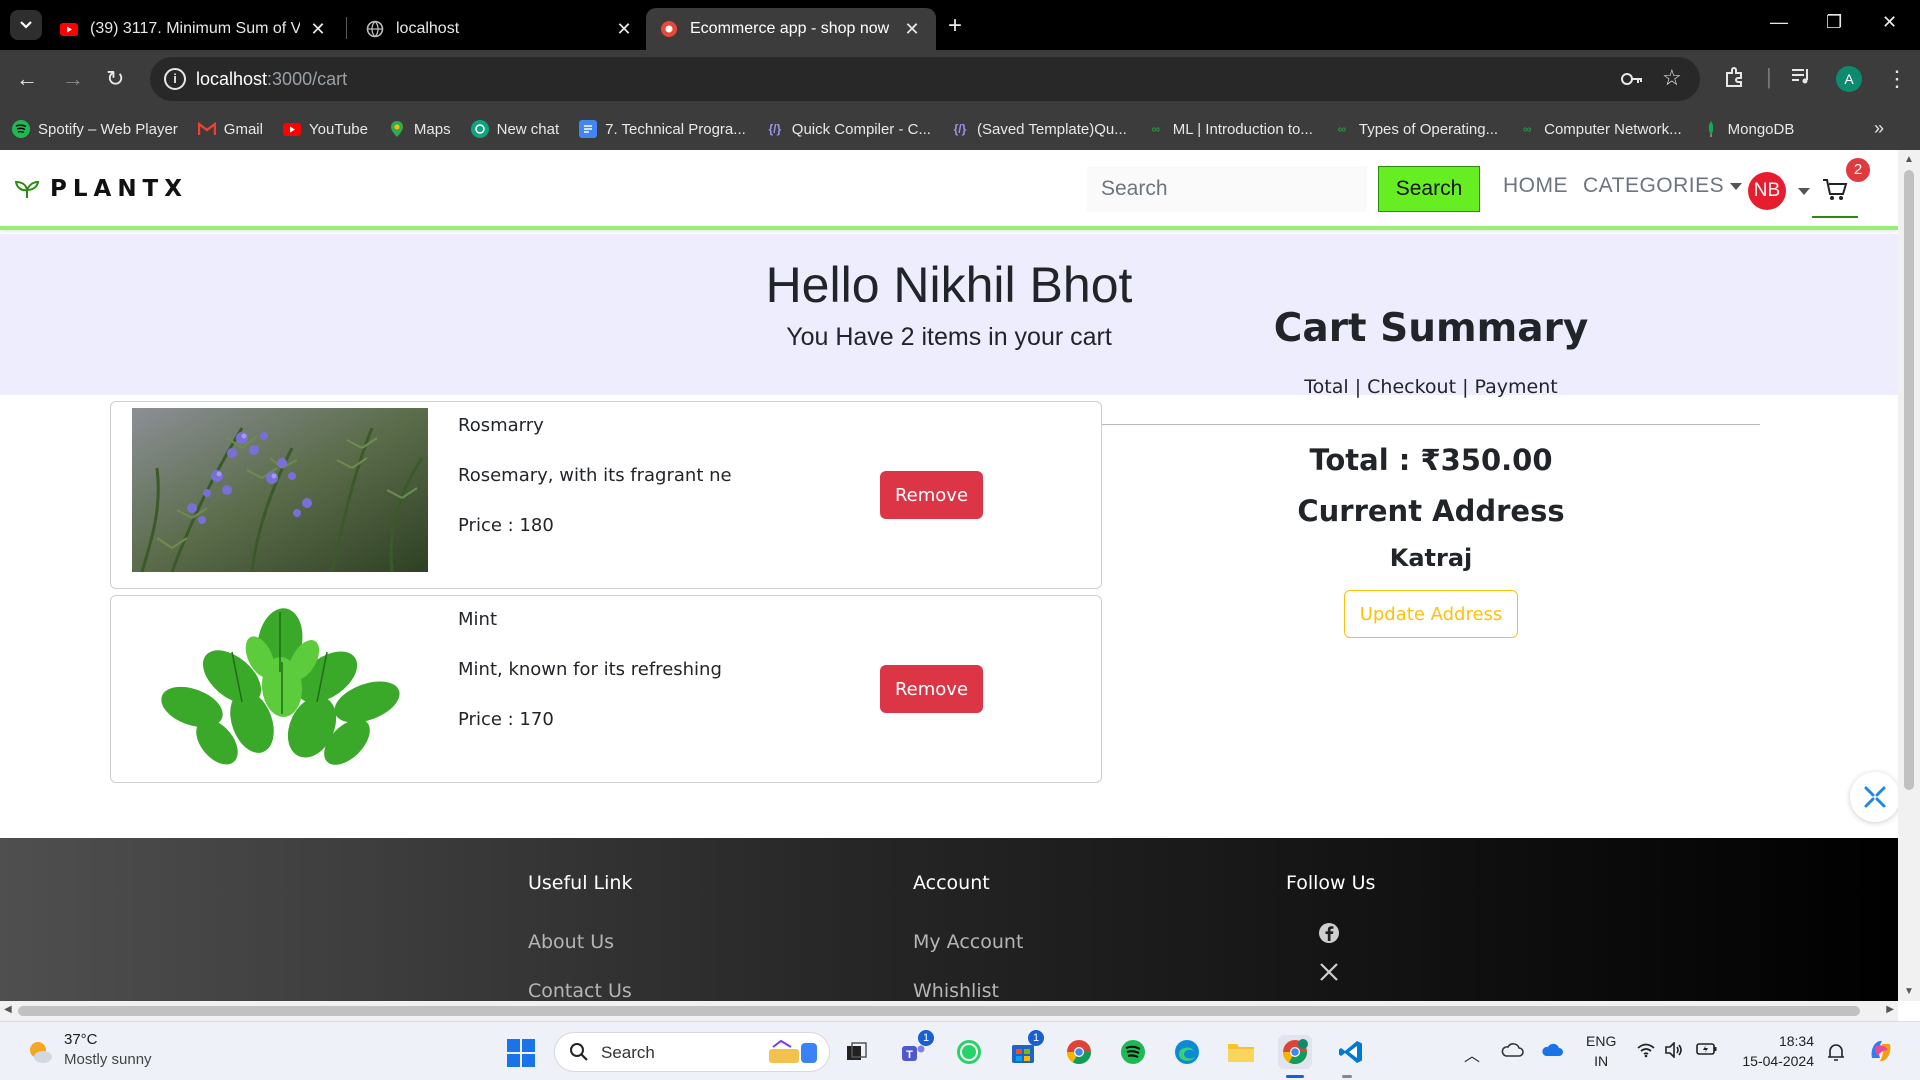 Image resolution: width=1920 pixels, height=1080 pixels. I want to click on bookmark-star-icon: ☆, so click(1672, 78).